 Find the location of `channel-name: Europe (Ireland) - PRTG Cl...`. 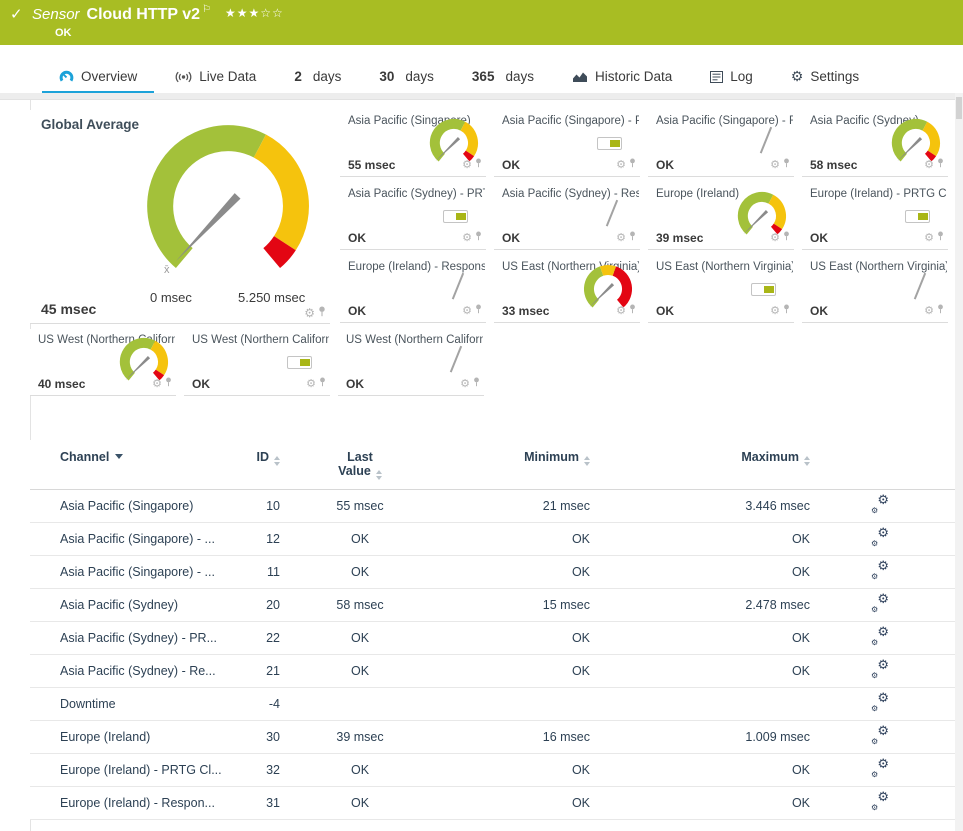

channel-name: Europe (Ireland) - PRTG Cl... is located at coordinates (150, 770).